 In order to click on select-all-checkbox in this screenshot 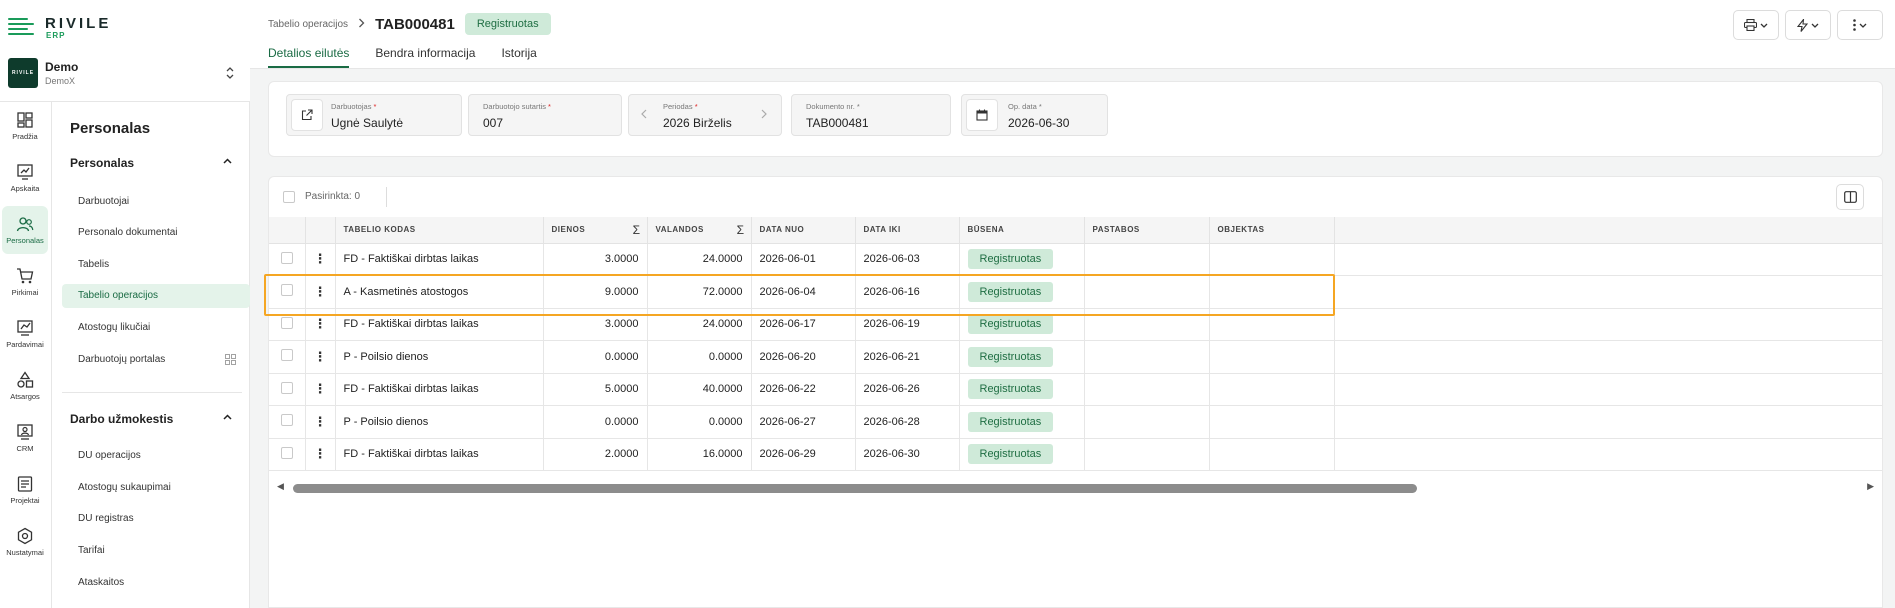, I will do `click(289, 197)`.